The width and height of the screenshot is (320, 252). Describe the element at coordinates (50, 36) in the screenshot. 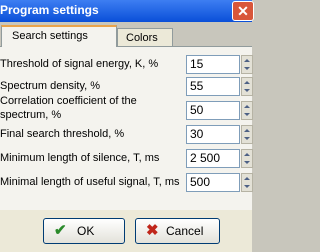

I see `tab-label: Search settings` at that location.